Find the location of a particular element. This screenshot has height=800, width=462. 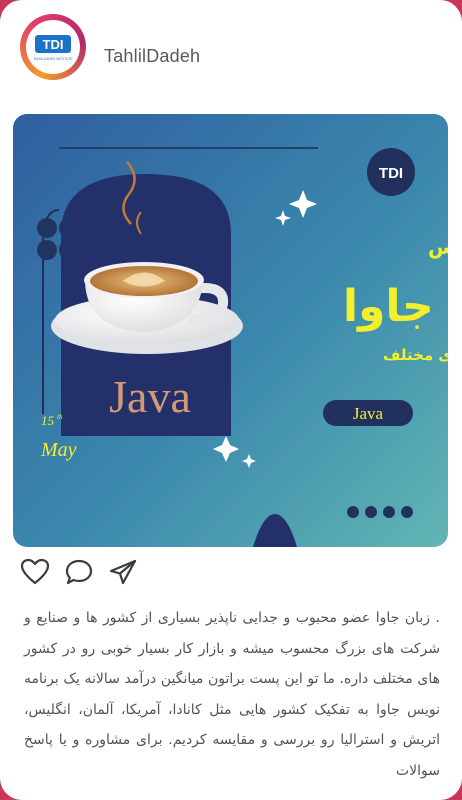

comment-button is located at coordinates (79, 572).